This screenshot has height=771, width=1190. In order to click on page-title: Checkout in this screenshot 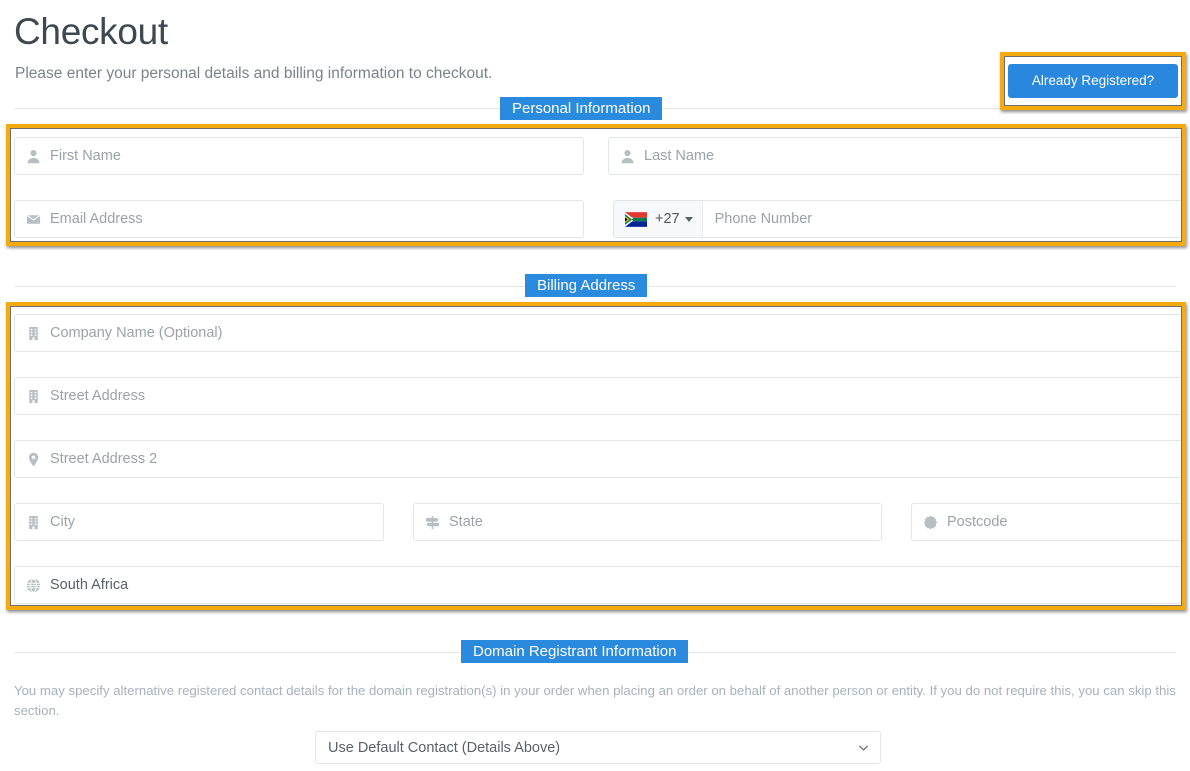, I will do `click(91, 31)`.